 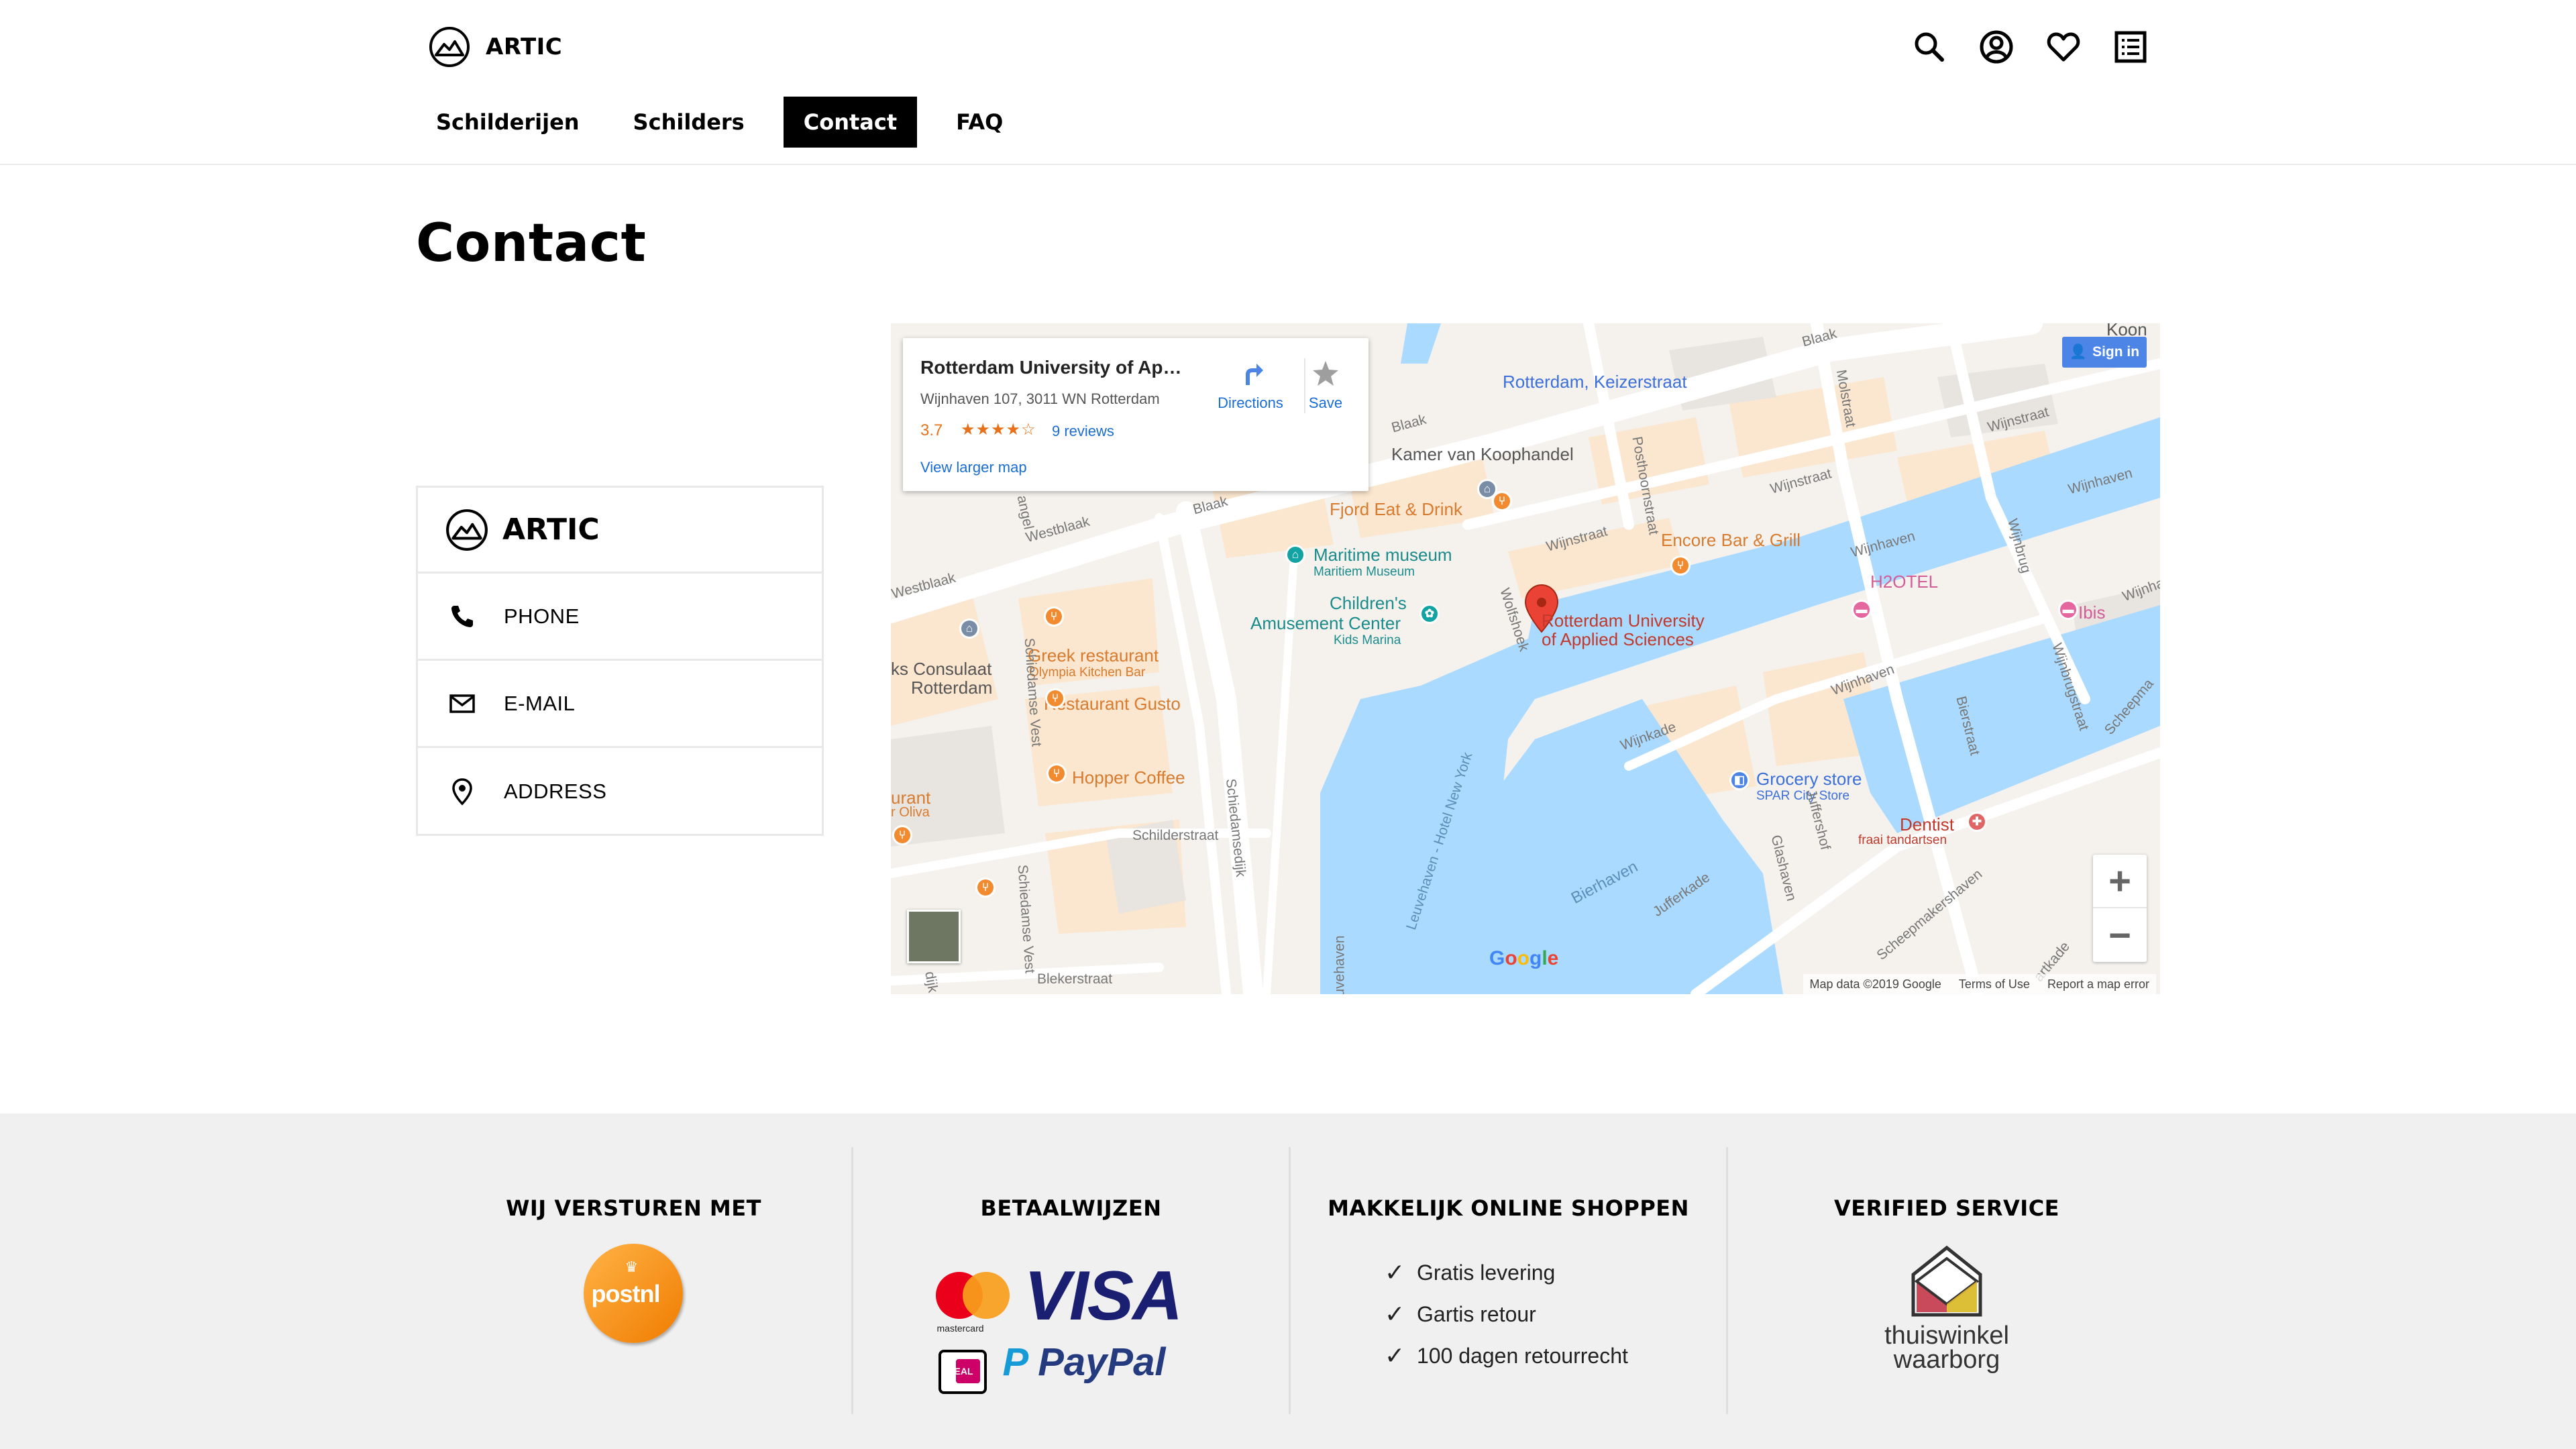 I want to click on list-item: ✓ Gratis levering, so click(x=1555, y=1272).